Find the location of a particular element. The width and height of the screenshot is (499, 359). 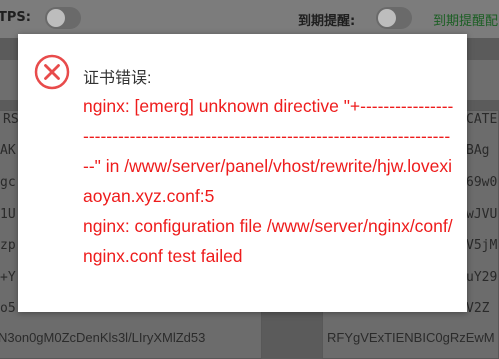

cert-line: wJVU is located at coordinates (482, 214).